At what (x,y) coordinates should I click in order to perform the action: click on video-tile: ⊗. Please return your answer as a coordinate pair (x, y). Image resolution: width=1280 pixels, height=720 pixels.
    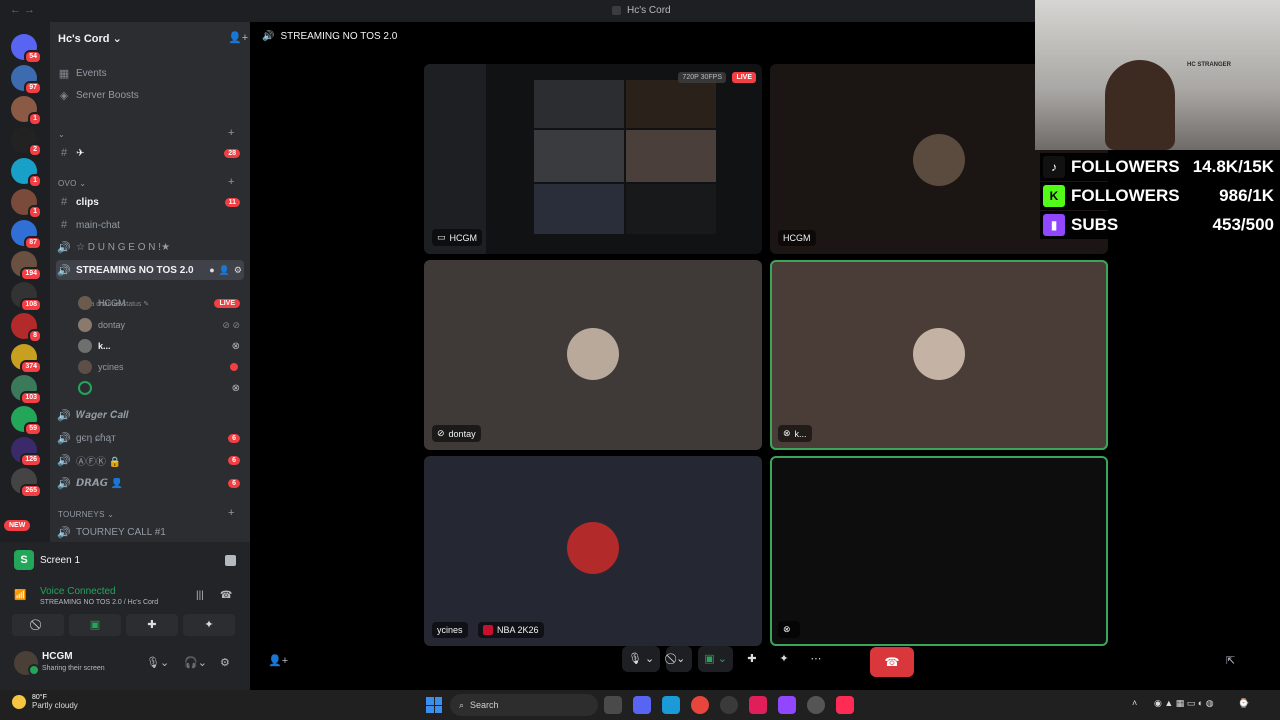
    Looking at the image, I should click on (939, 551).